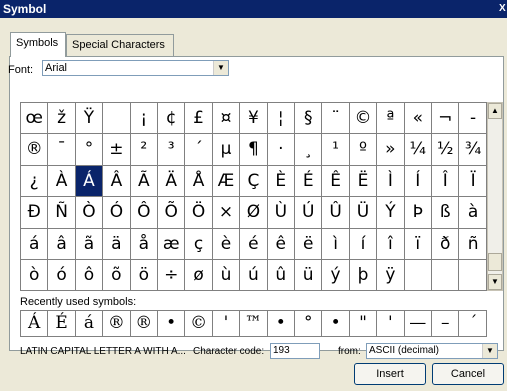 This screenshot has width=507, height=391. Describe the element at coordinates (89, 213) in the screenshot. I see `symbol-cell: Ò` at that location.